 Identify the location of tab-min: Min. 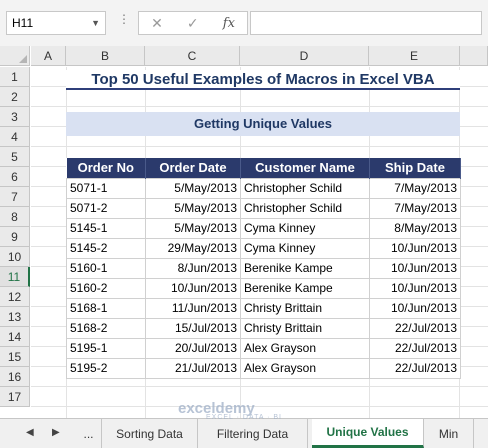
(449, 433).